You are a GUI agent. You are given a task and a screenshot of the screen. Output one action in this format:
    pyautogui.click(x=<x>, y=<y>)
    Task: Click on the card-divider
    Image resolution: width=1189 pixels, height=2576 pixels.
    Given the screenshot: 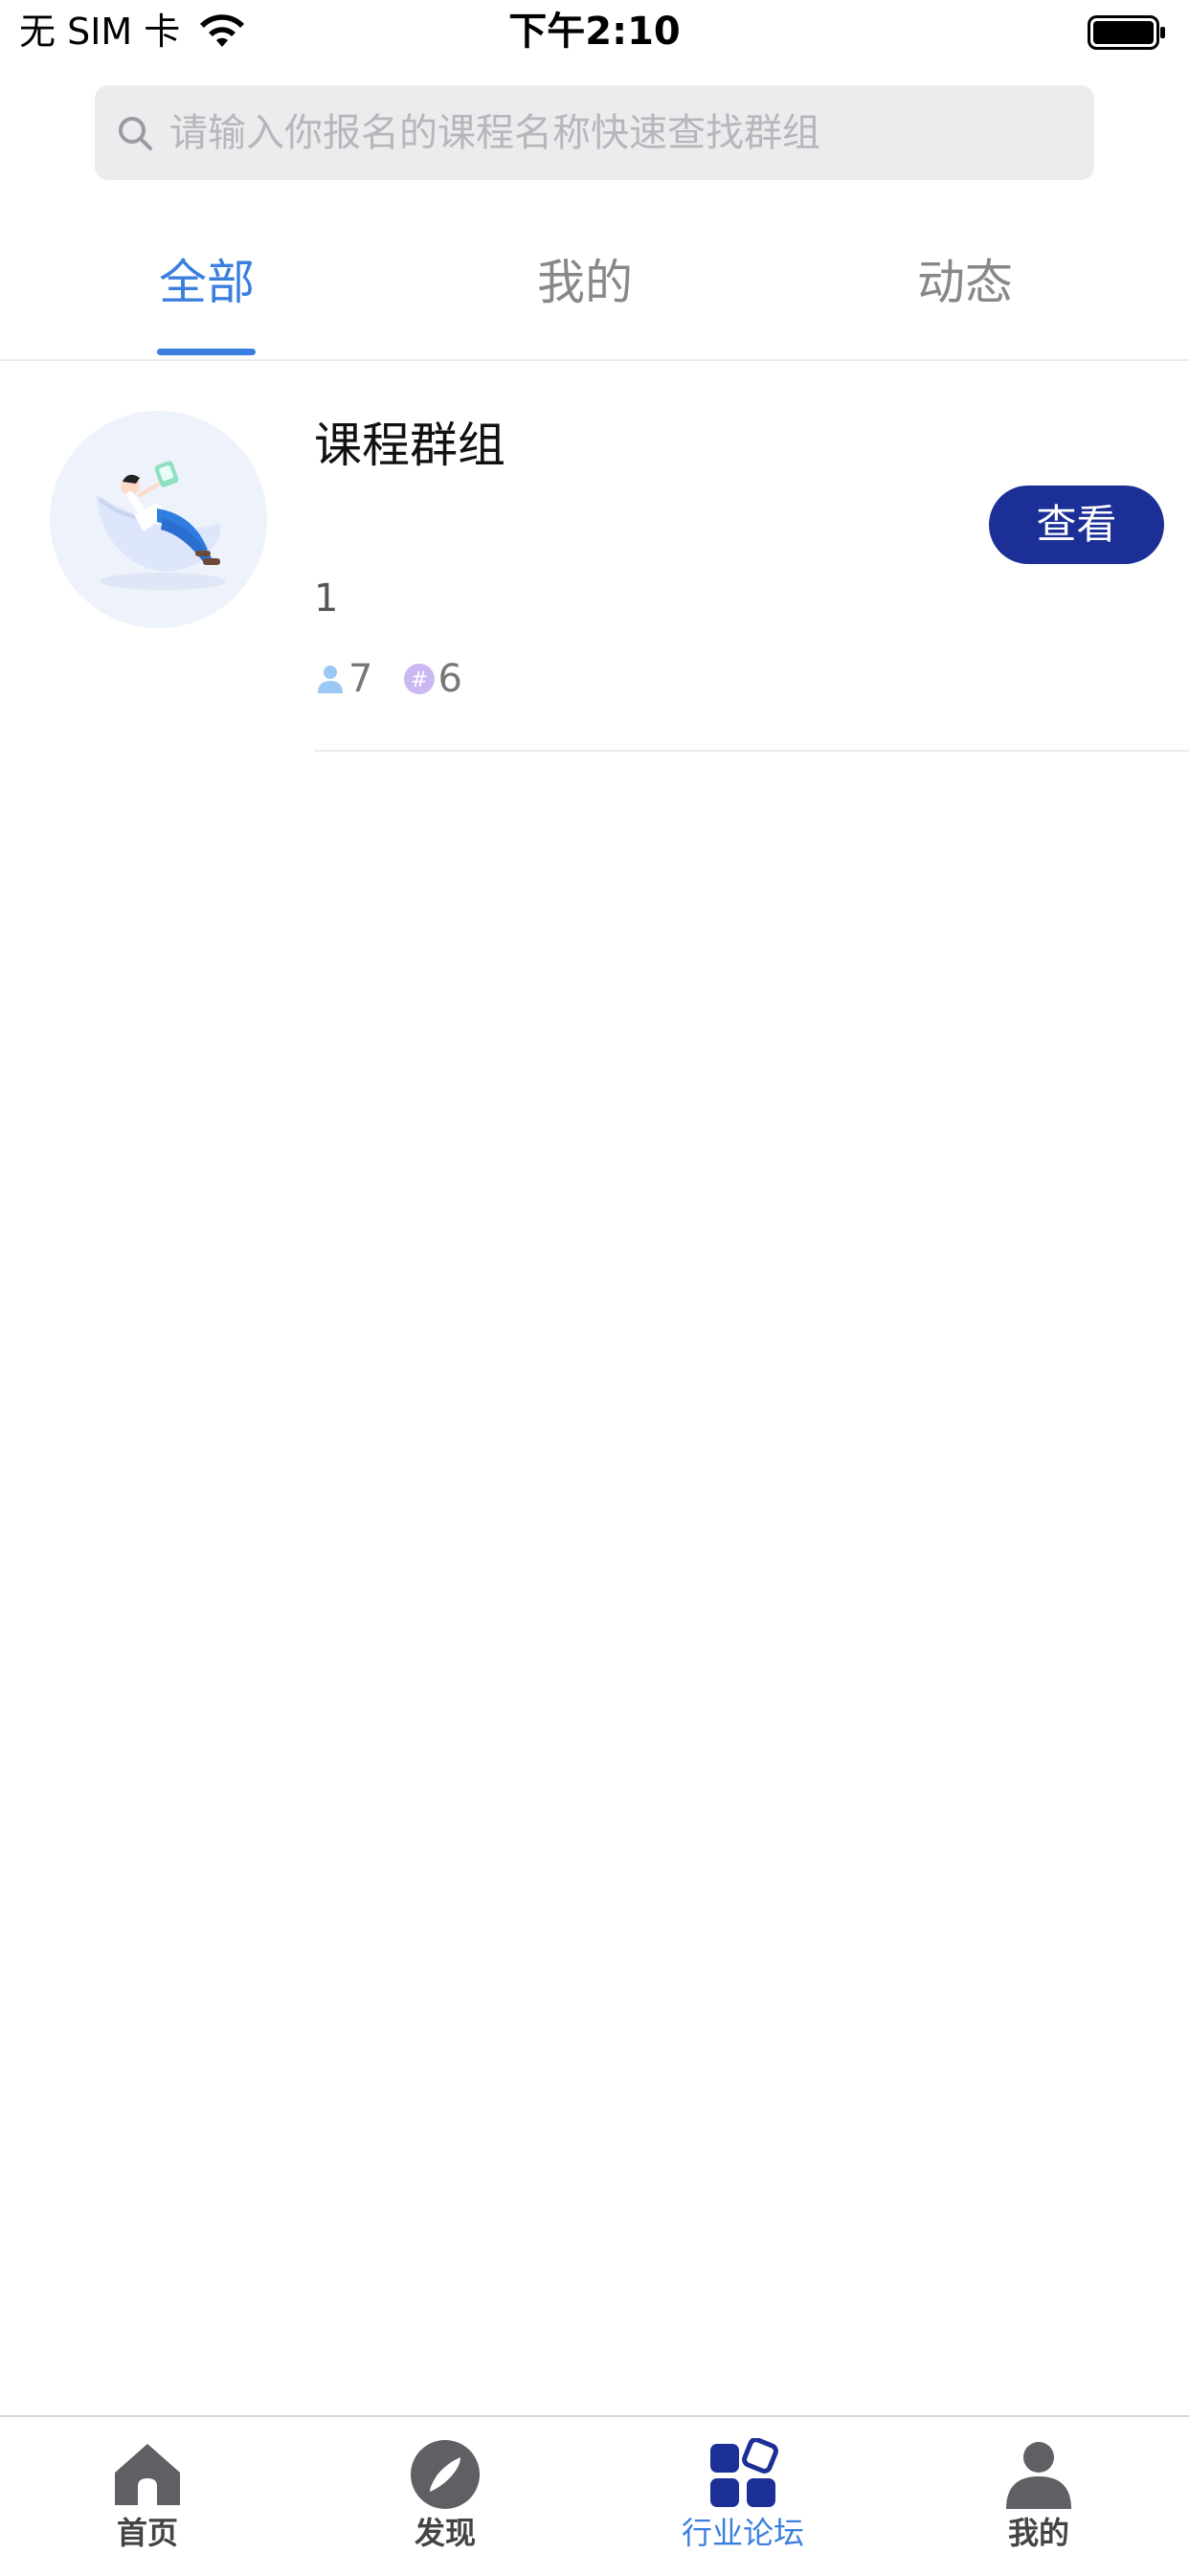 What is the action you would take?
    pyautogui.click(x=751, y=751)
    